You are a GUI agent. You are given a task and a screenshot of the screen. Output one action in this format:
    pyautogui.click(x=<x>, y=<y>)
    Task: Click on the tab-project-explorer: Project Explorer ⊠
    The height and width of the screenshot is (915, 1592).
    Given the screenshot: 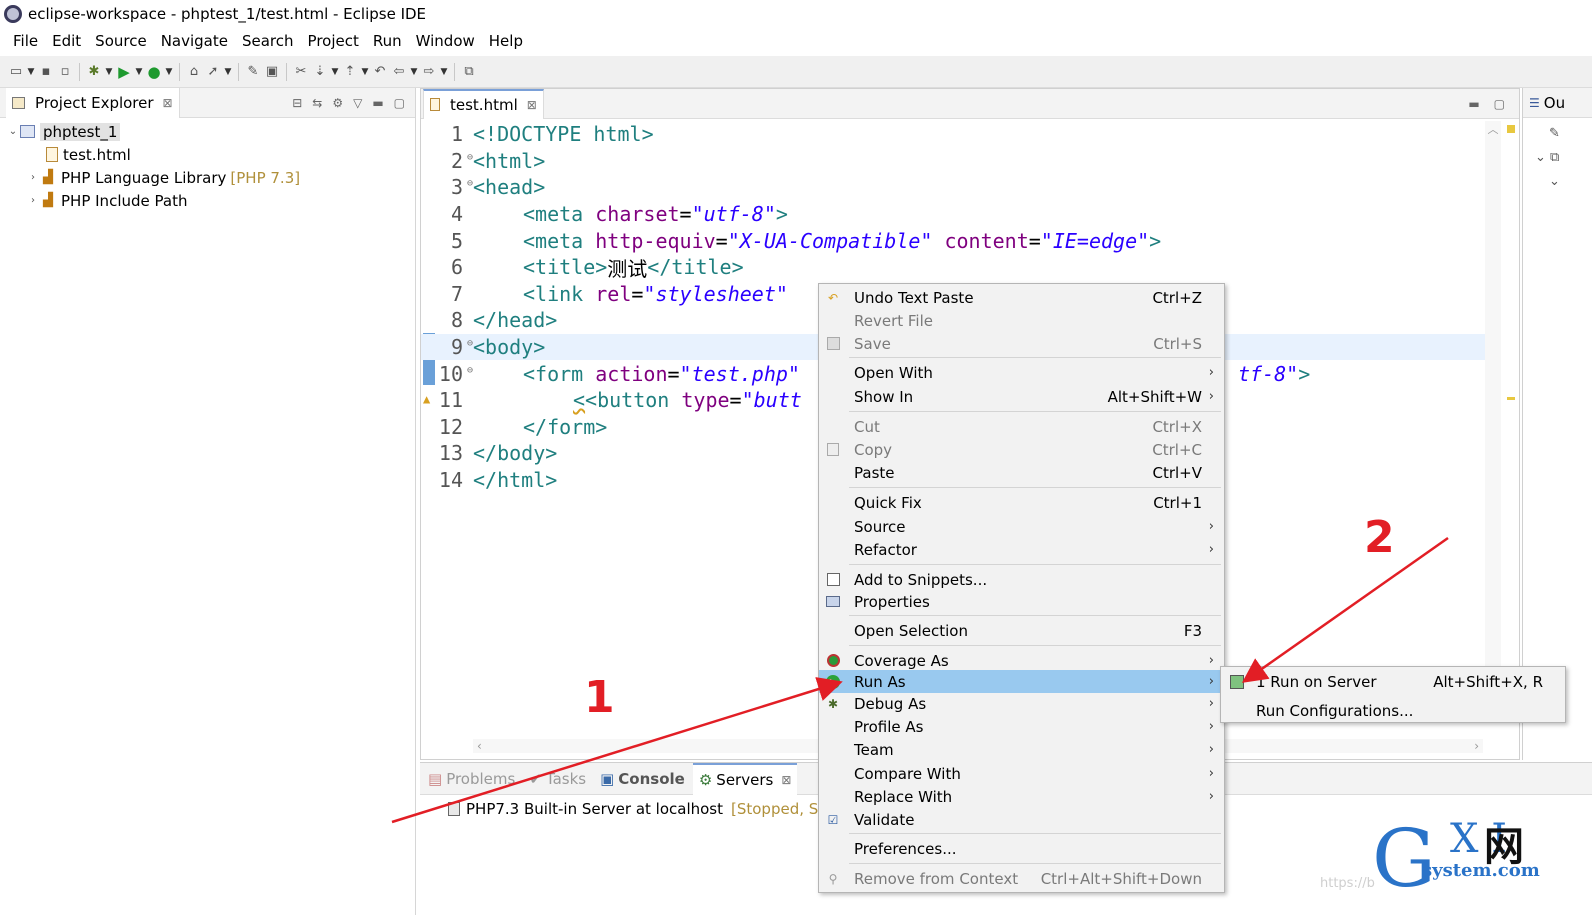 What is the action you would take?
    pyautogui.click(x=93, y=102)
    